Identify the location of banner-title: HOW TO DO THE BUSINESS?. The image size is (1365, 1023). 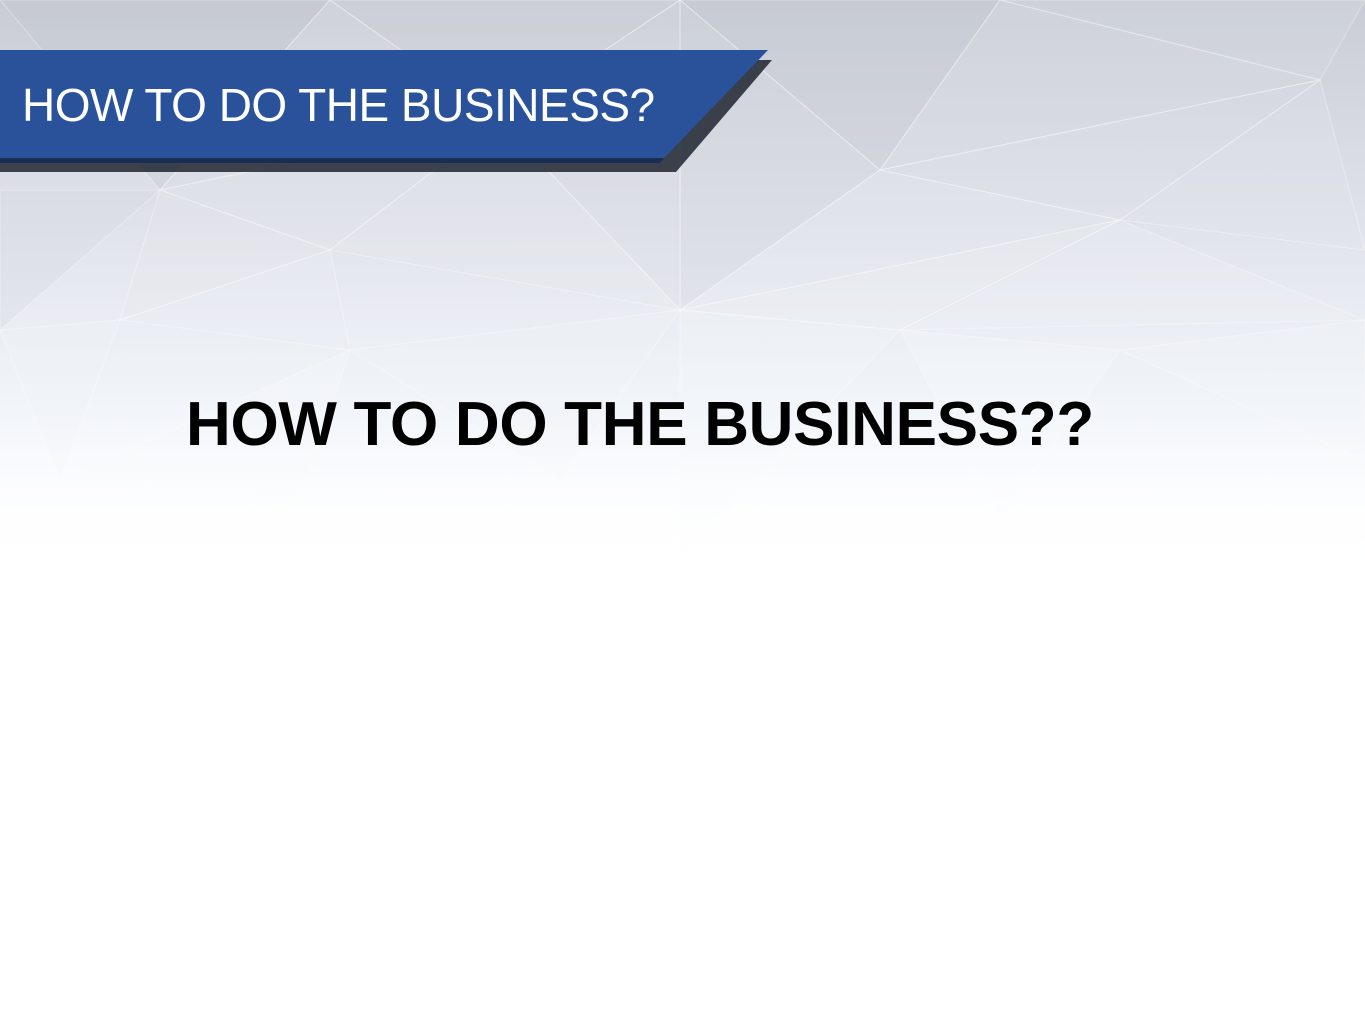
(338, 105).